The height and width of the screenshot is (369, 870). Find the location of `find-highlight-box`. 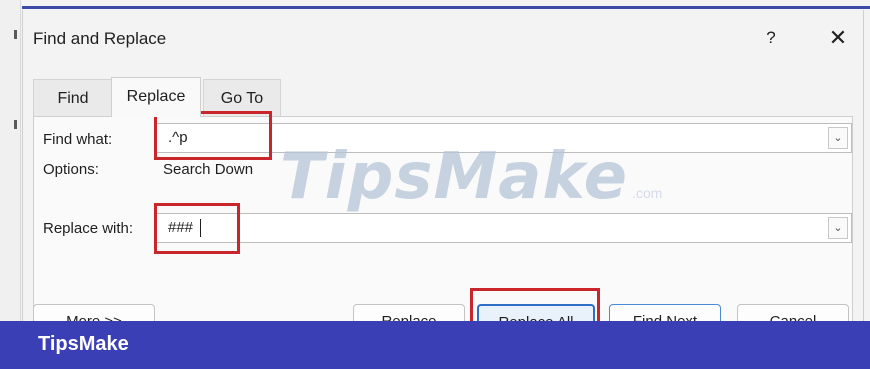

find-highlight-box is located at coordinates (213, 135).